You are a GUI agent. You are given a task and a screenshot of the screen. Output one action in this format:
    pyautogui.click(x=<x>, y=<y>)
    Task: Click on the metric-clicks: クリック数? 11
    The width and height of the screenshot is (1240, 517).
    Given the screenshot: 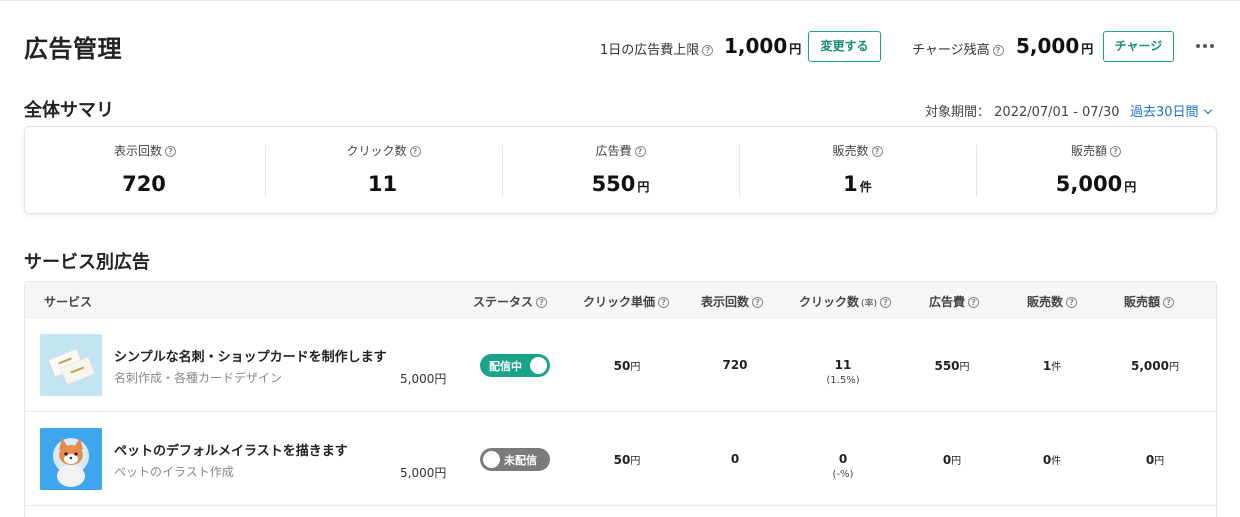 What is the action you would take?
    pyautogui.click(x=383, y=171)
    